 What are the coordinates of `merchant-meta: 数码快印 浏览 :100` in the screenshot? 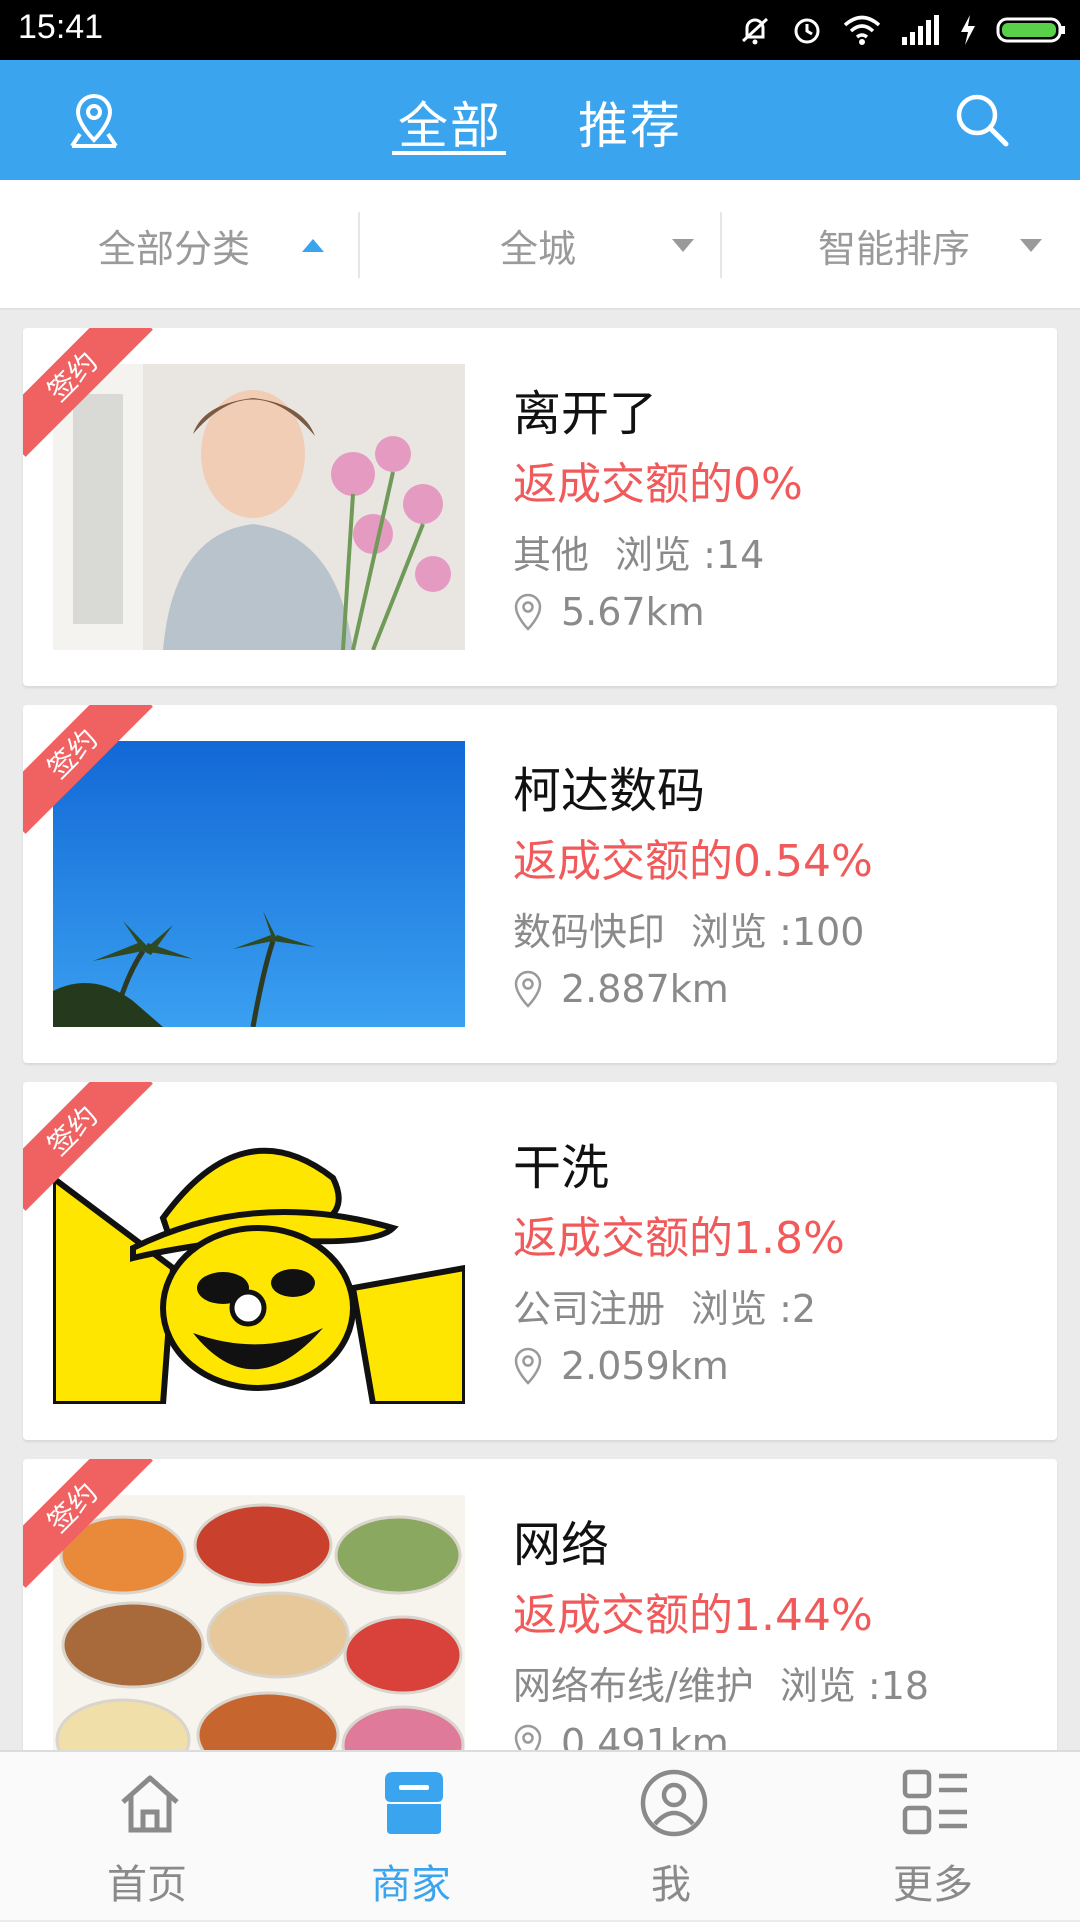 It's located at (688, 928).